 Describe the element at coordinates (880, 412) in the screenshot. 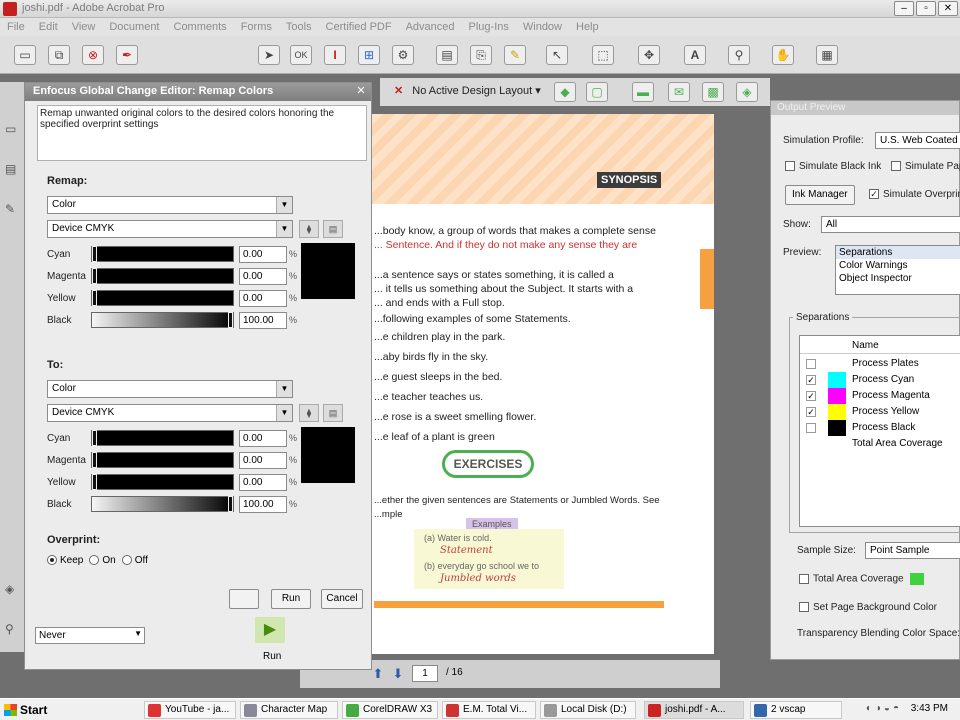

I see `separation-row: ✓ Process Yellow` at that location.